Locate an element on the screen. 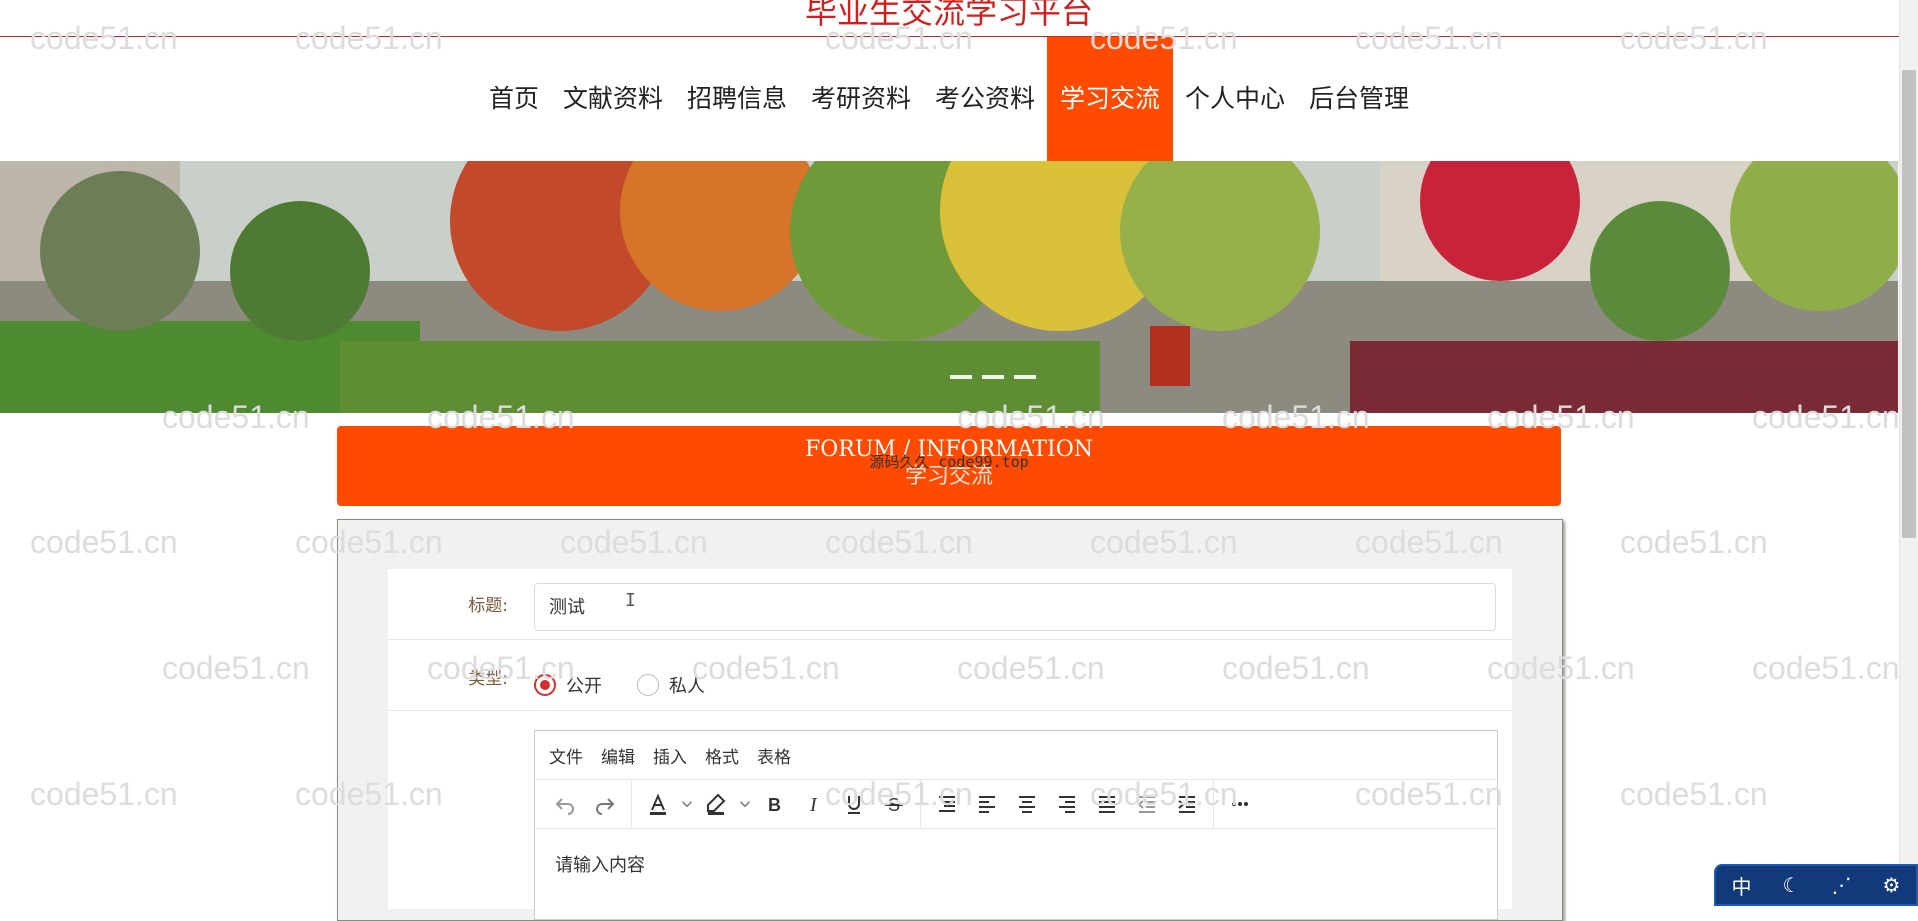 The height and width of the screenshot is (921, 1918). radio-checked-icon is located at coordinates (545, 685).